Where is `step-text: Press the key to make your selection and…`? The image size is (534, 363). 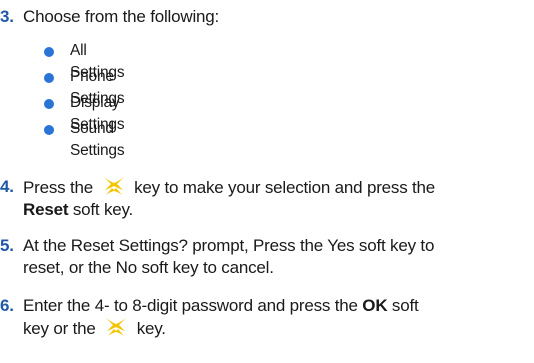 step-text: Press the key to make your selection and… is located at coordinates (275, 198).